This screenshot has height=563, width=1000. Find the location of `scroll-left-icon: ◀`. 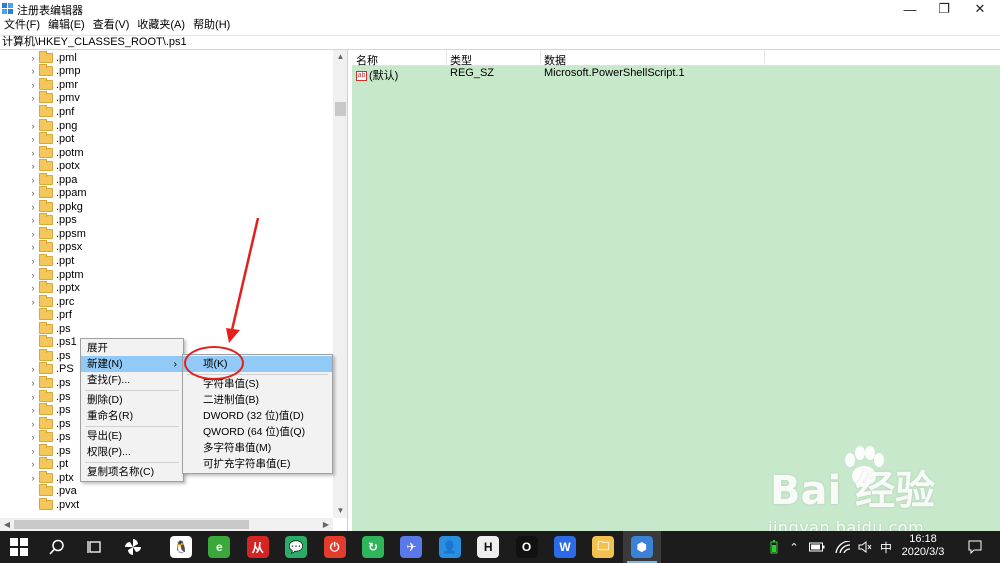

scroll-left-icon: ◀ is located at coordinates (7, 524).